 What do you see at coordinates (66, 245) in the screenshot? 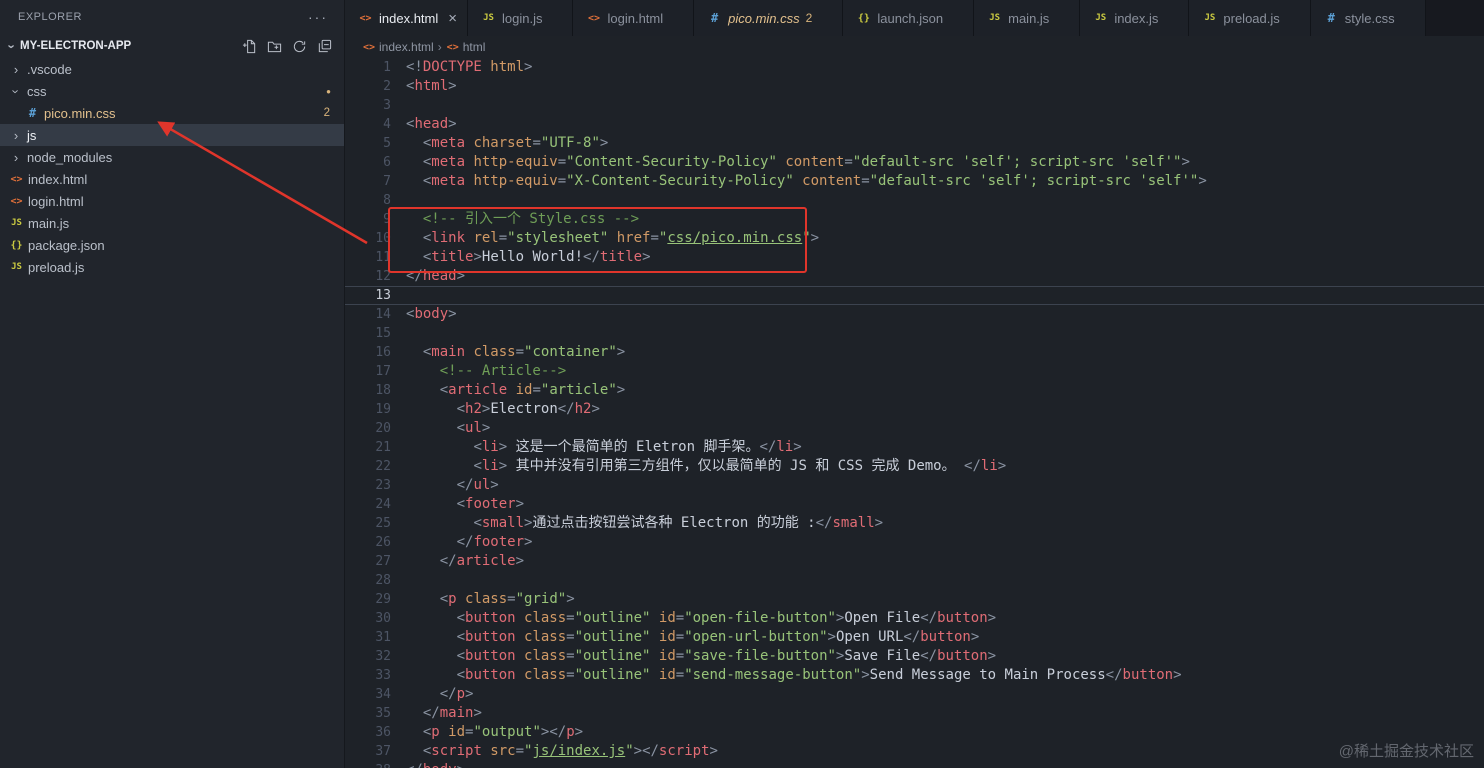
I see `tree-item-label: package.json` at bounding box center [66, 245].